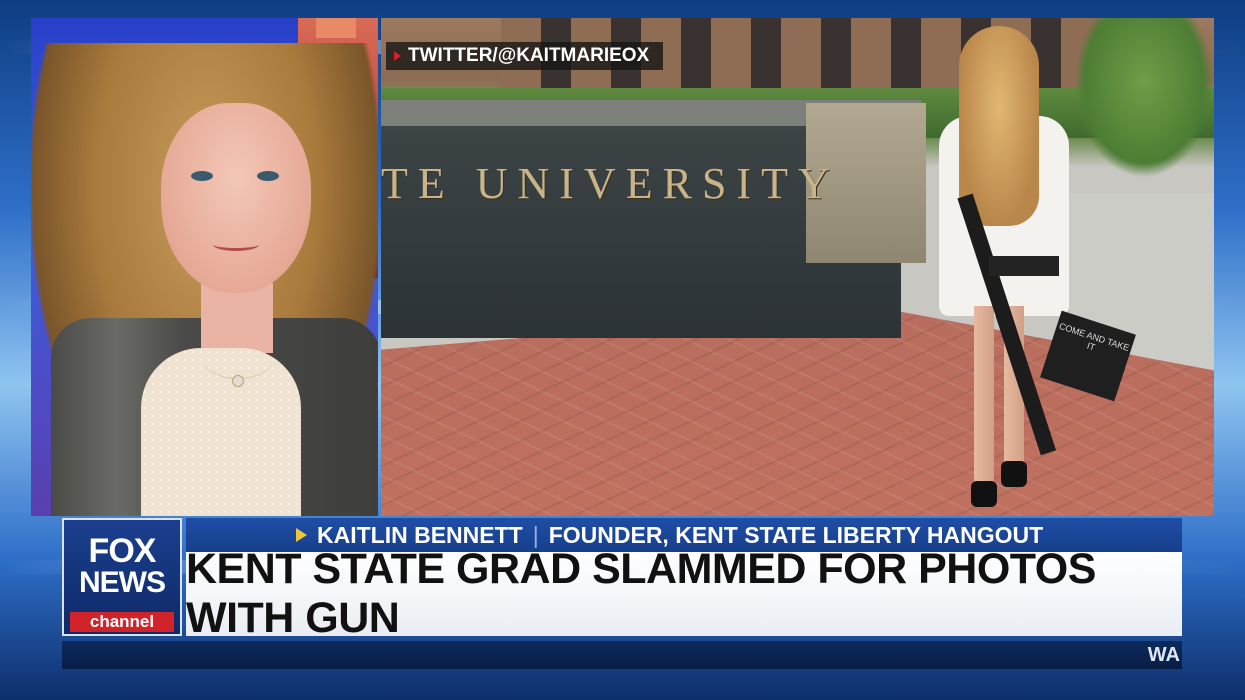 This screenshot has width=1245, height=700. Describe the element at coordinates (236, 198) in the screenshot. I see `guest-face` at that location.